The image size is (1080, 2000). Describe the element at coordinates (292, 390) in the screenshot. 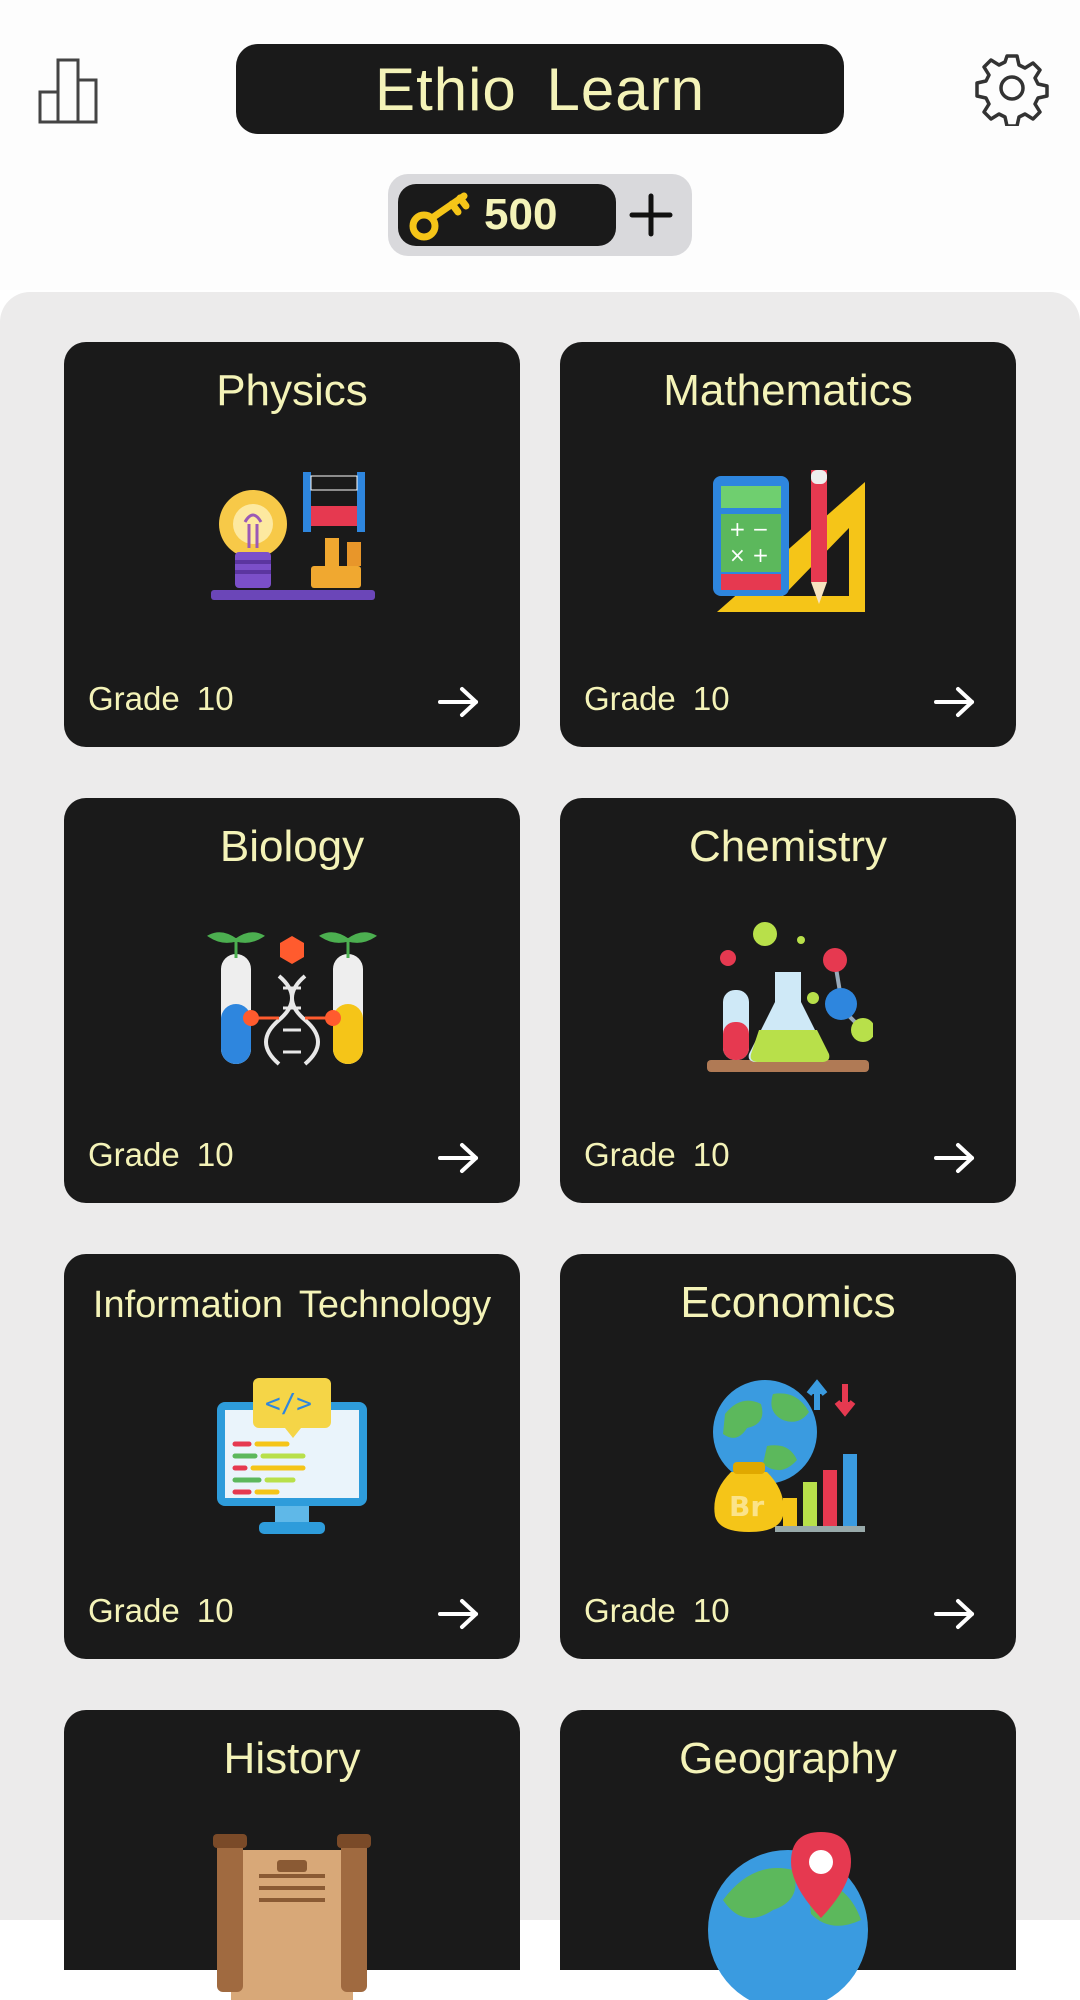

I see `subject-title: Physics` at that location.